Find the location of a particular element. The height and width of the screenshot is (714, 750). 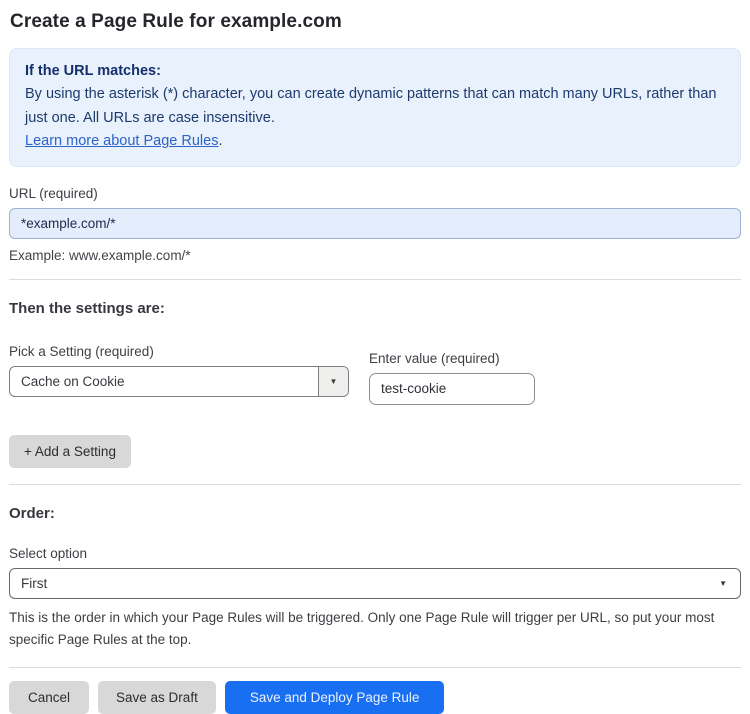

order-select: First ▼ is located at coordinates (375, 583).